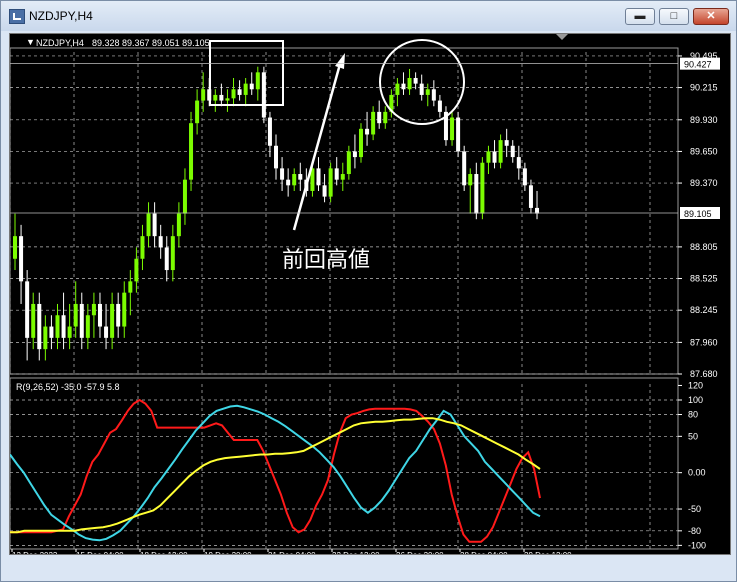 The height and width of the screenshot is (582, 737). What do you see at coordinates (317, 147) in the screenshot?
I see `annotation-arrow-line` at bounding box center [317, 147].